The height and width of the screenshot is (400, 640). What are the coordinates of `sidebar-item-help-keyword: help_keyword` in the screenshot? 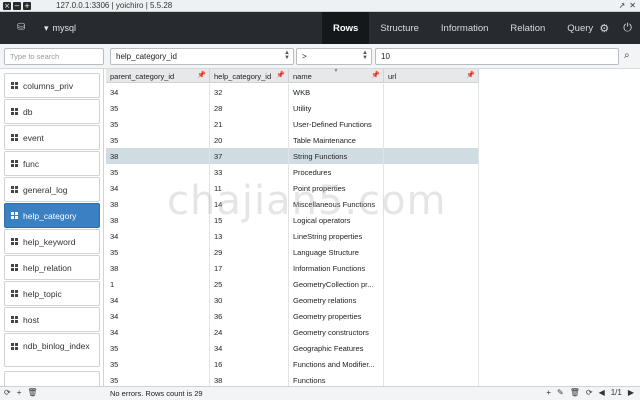 It's located at (52, 241).